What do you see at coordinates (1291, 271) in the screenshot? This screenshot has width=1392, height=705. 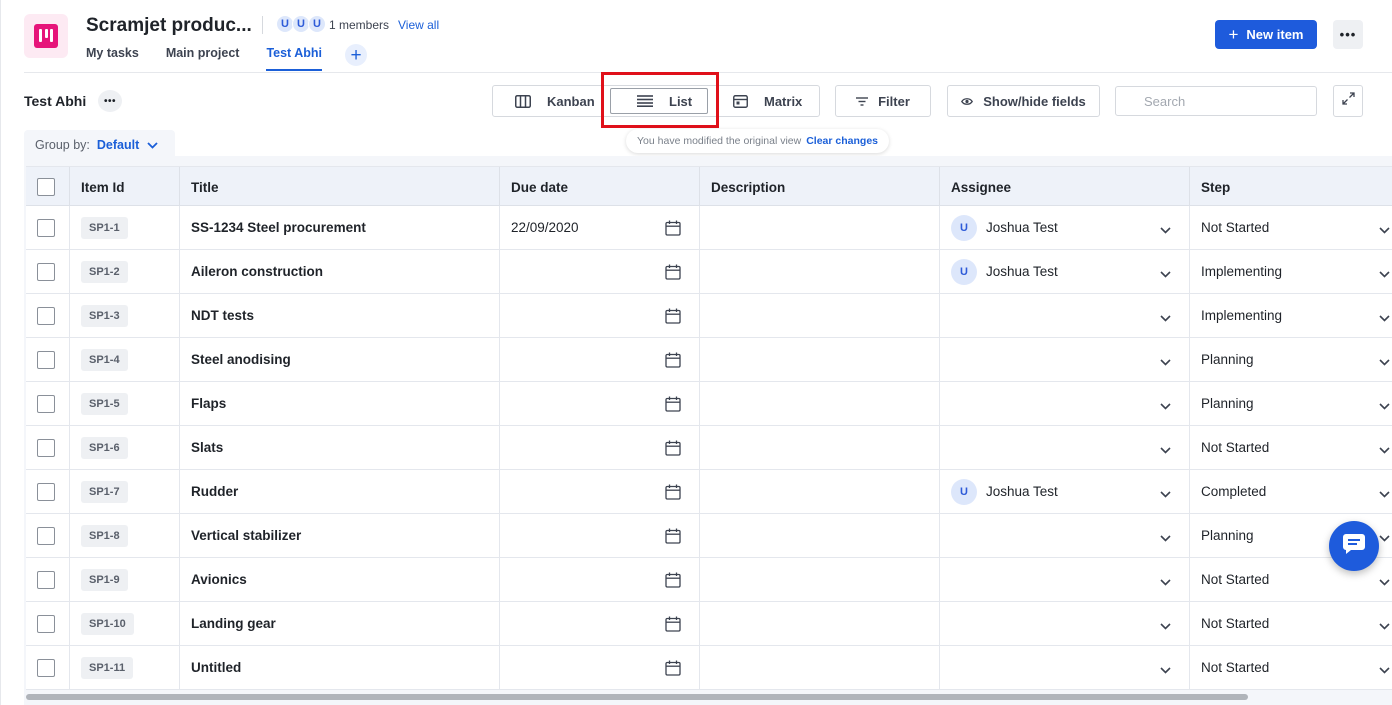 I see `step-cell: Implementing` at bounding box center [1291, 271].